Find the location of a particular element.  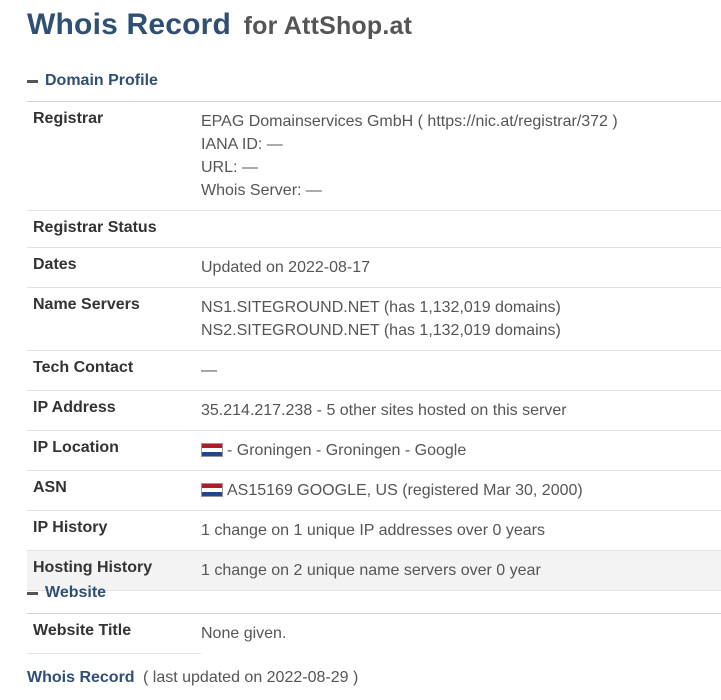

iana-id: IANA ID: — is located at coordinates (242, 144).